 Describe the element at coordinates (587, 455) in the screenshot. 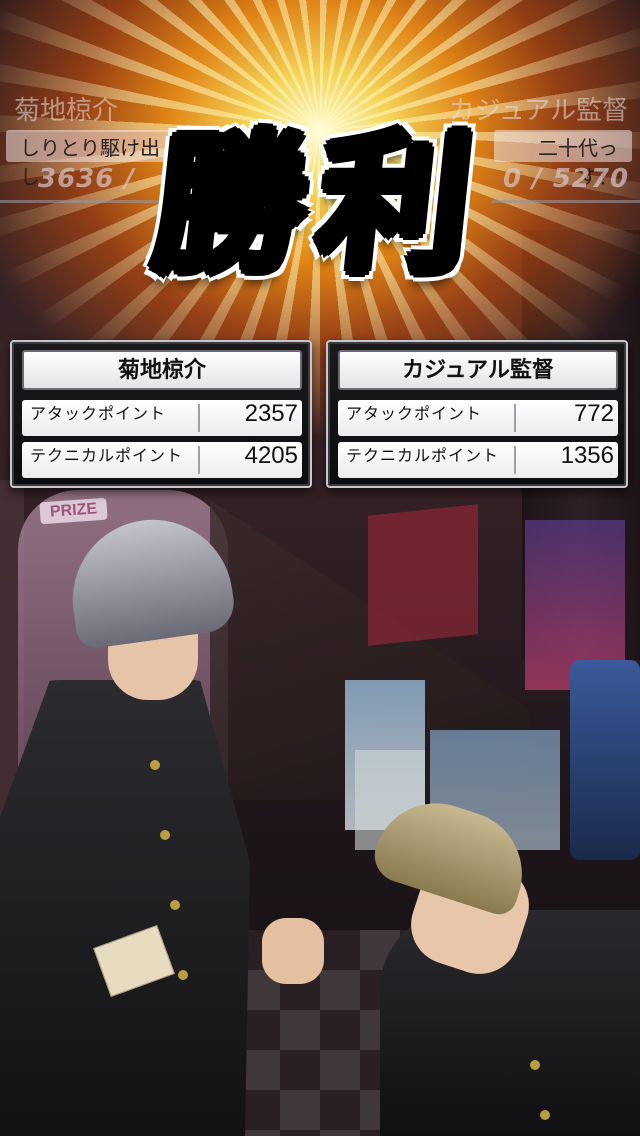

I see `stat-value: 1356` at that location.